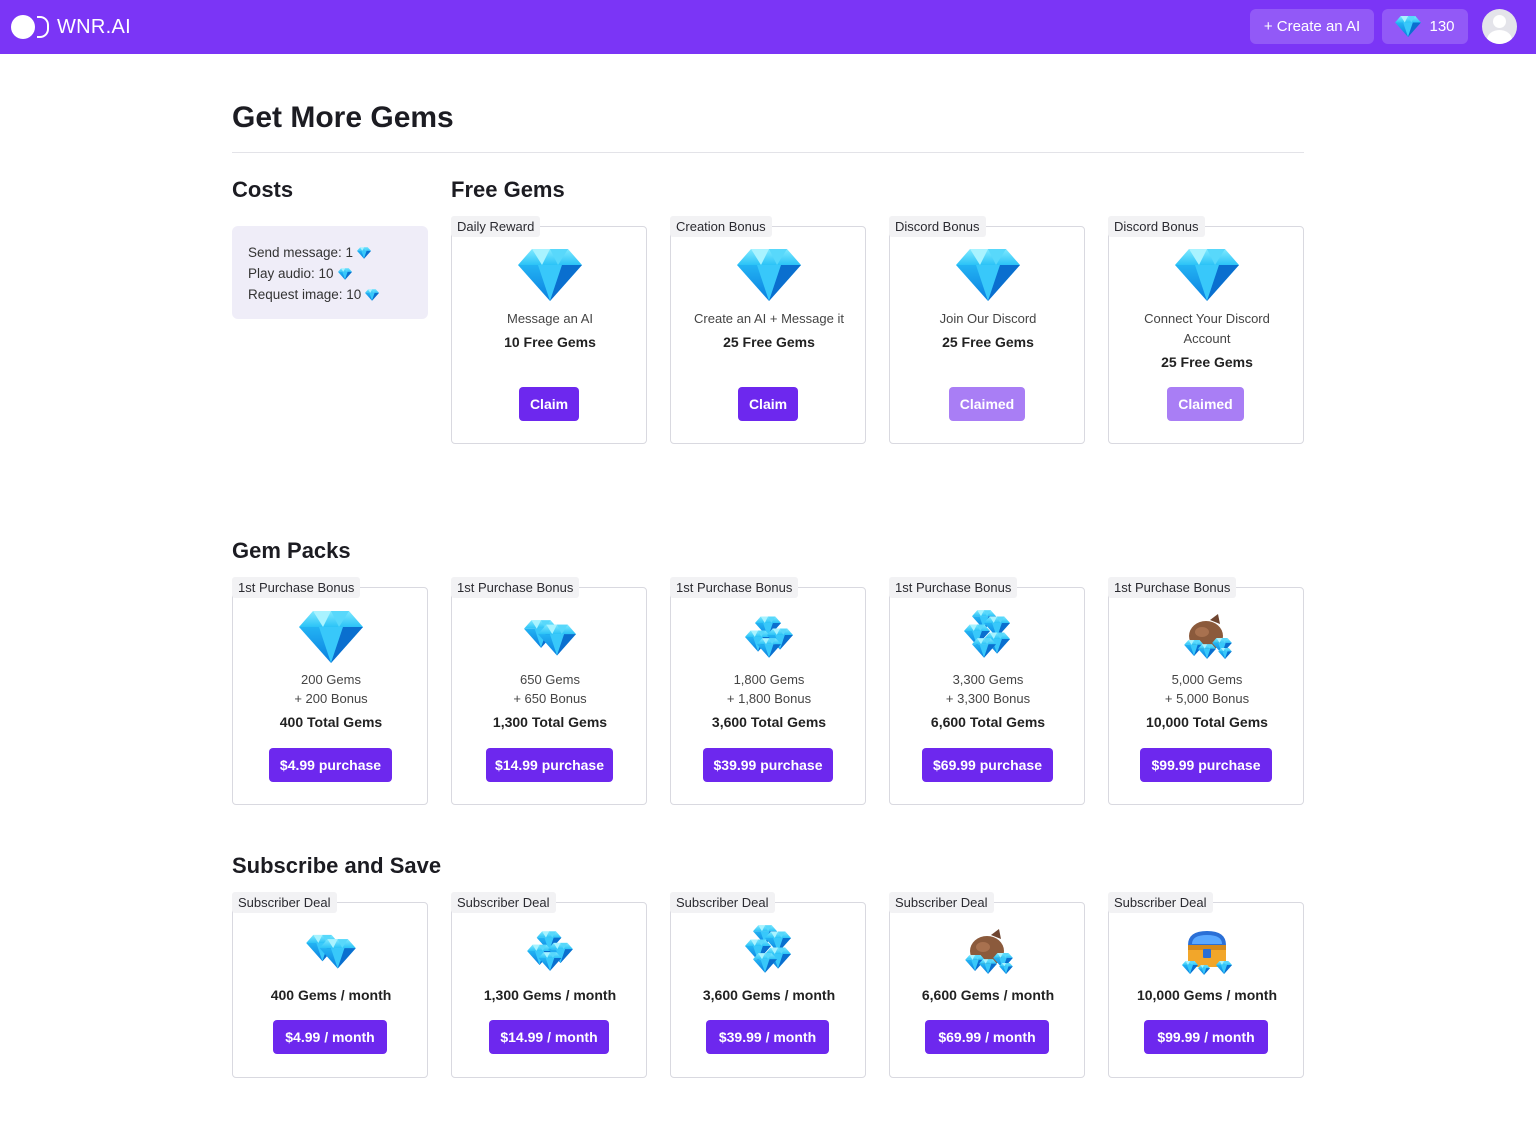  I want to click on pack-bonus: + 200 Bonus, so click(331, 698).